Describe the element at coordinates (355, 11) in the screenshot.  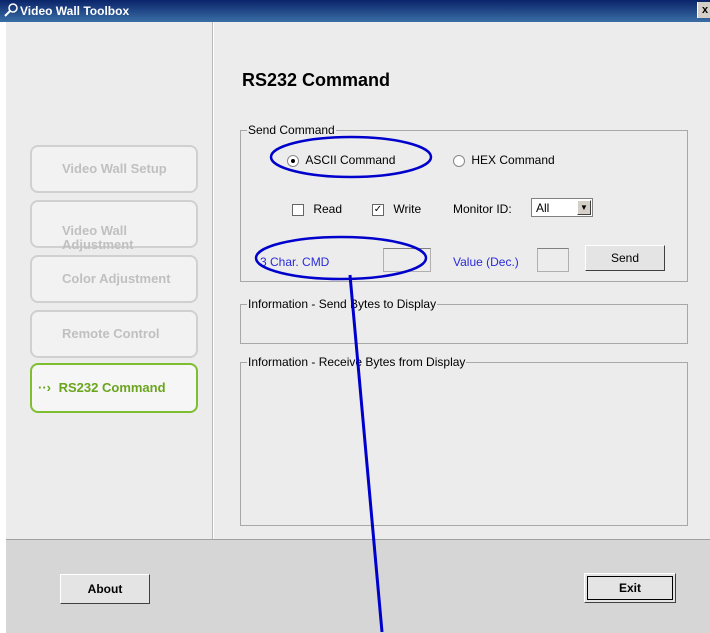
I see `title-bar: Video Wall Toolbox x` at that location.